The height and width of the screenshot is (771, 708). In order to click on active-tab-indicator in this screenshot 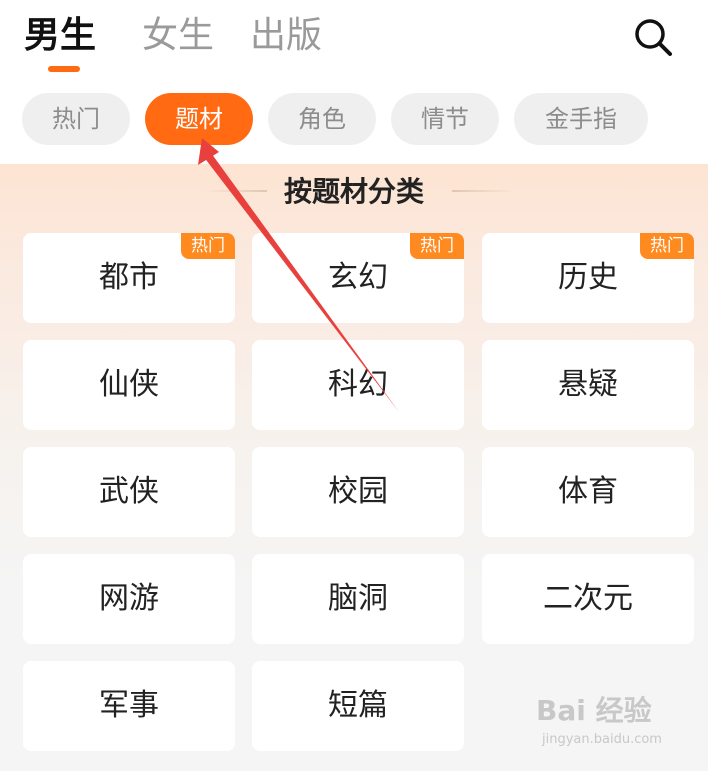, I will do `click(64, 69)`.